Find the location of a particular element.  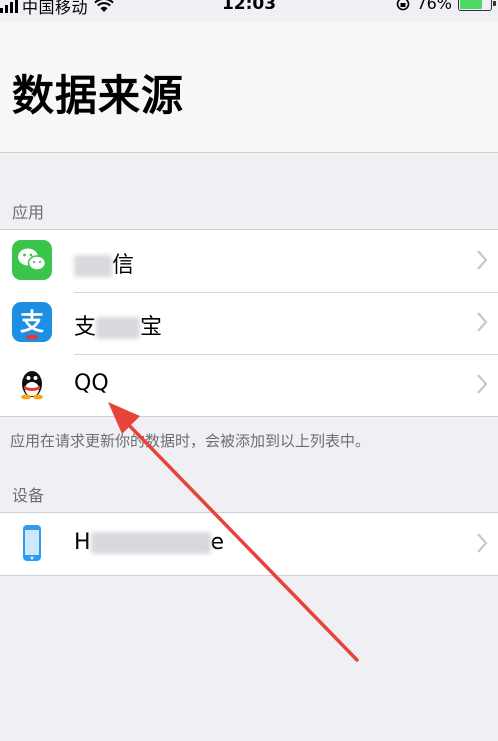

list-item-device: He is located at coordinates (249, 544).